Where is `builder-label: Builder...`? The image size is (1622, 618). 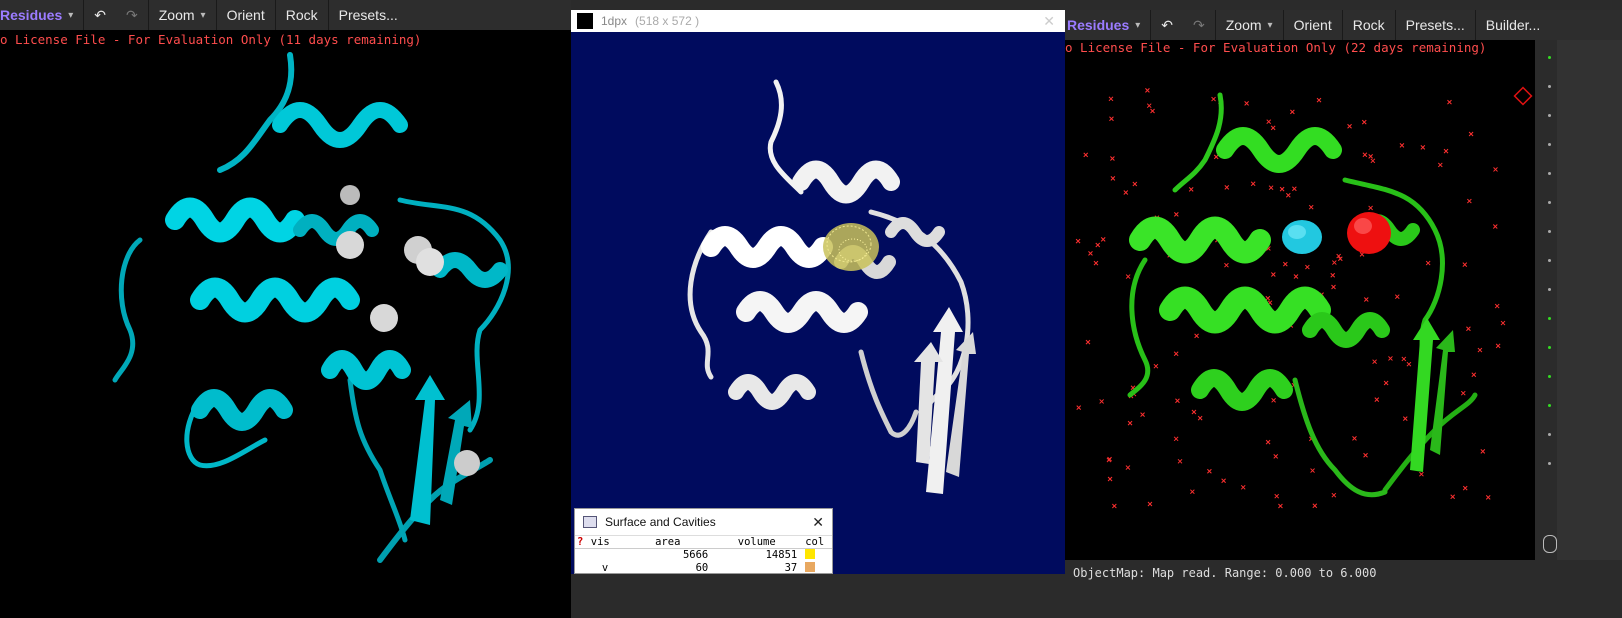 builder-label: Builder... is located at coordinates (1513, 25).